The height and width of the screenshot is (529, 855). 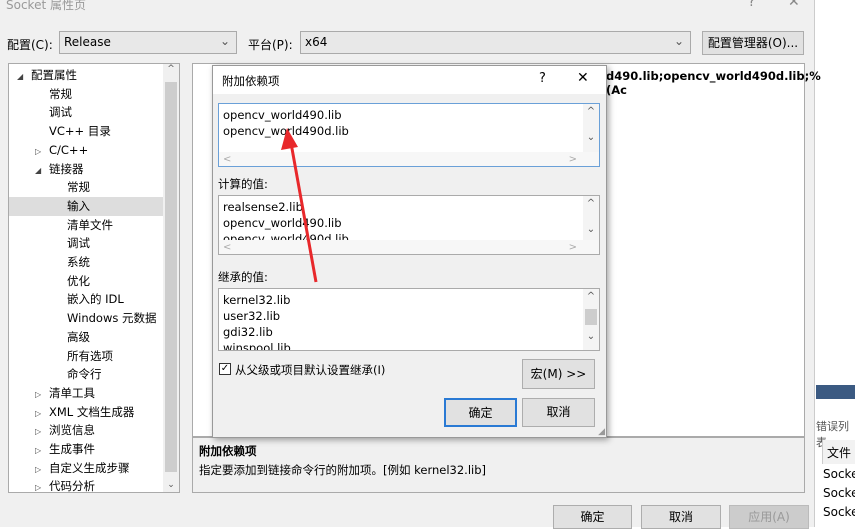 What do you see at coordinates (303, 212) in the screenshot?
I see `arrow-shaft` at bounding box center [303, 212].